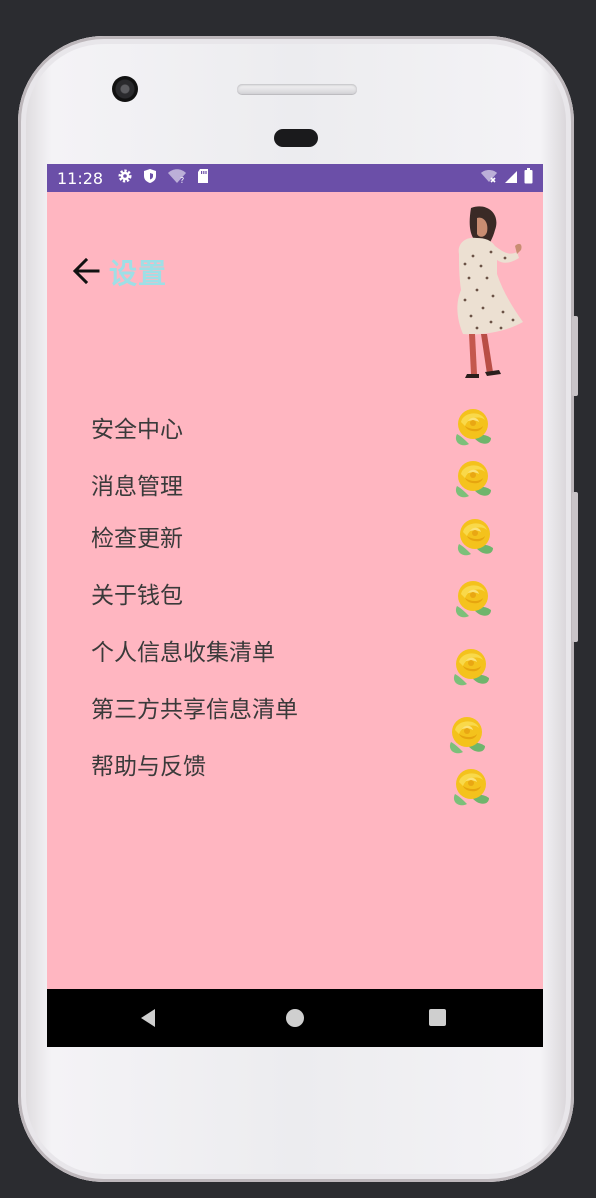 The height and width of the screenshot is (1198, 596). I want to click on menu-item-personal-info-list: 个人信息收集清单, so click(183, 650).